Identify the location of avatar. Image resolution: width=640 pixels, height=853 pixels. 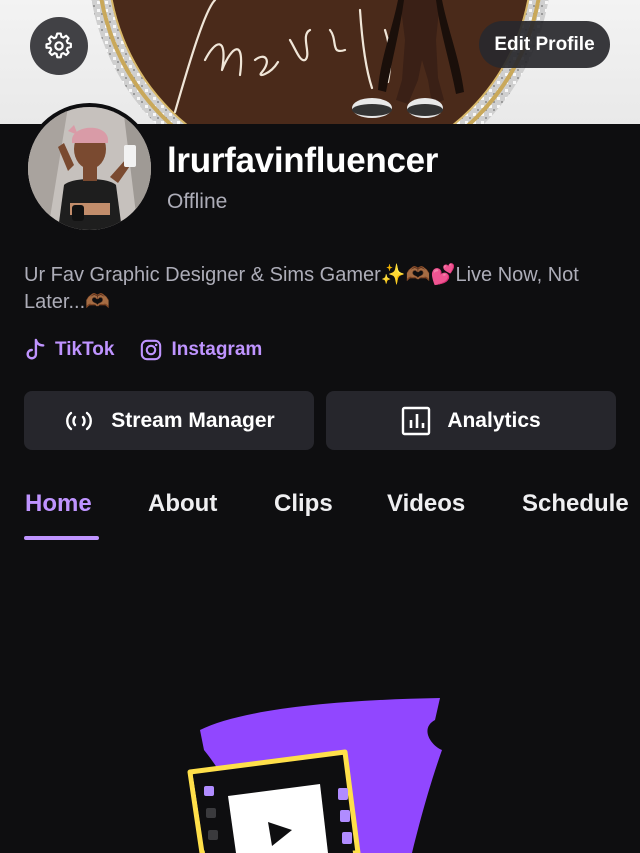
(89, 168).